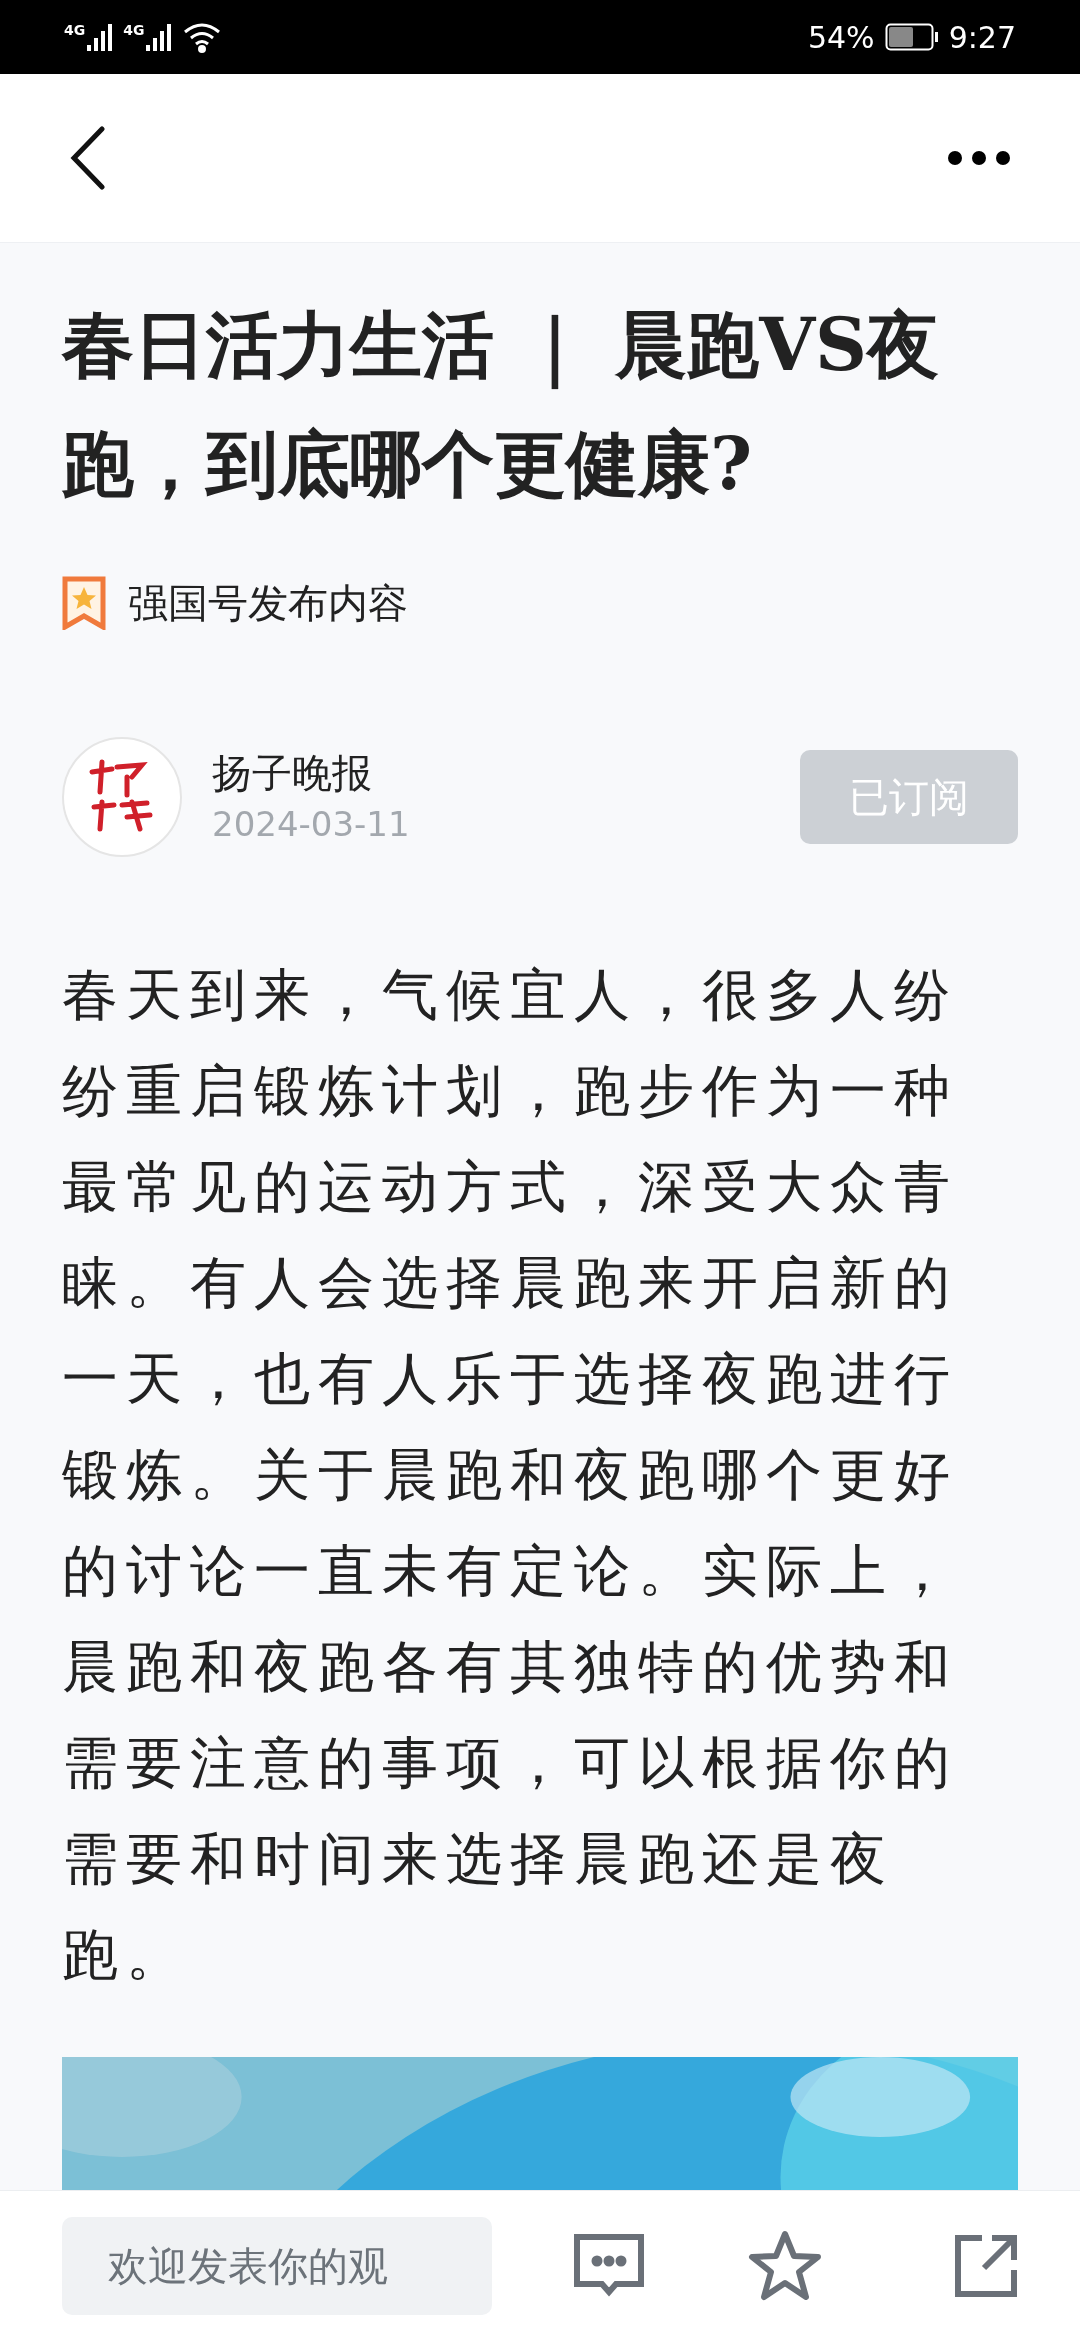 This screenshot has height=2340, width=1080. Describe the element at coordinates (609, 2265) in the screenshot. I see `comment-icon` at that location.